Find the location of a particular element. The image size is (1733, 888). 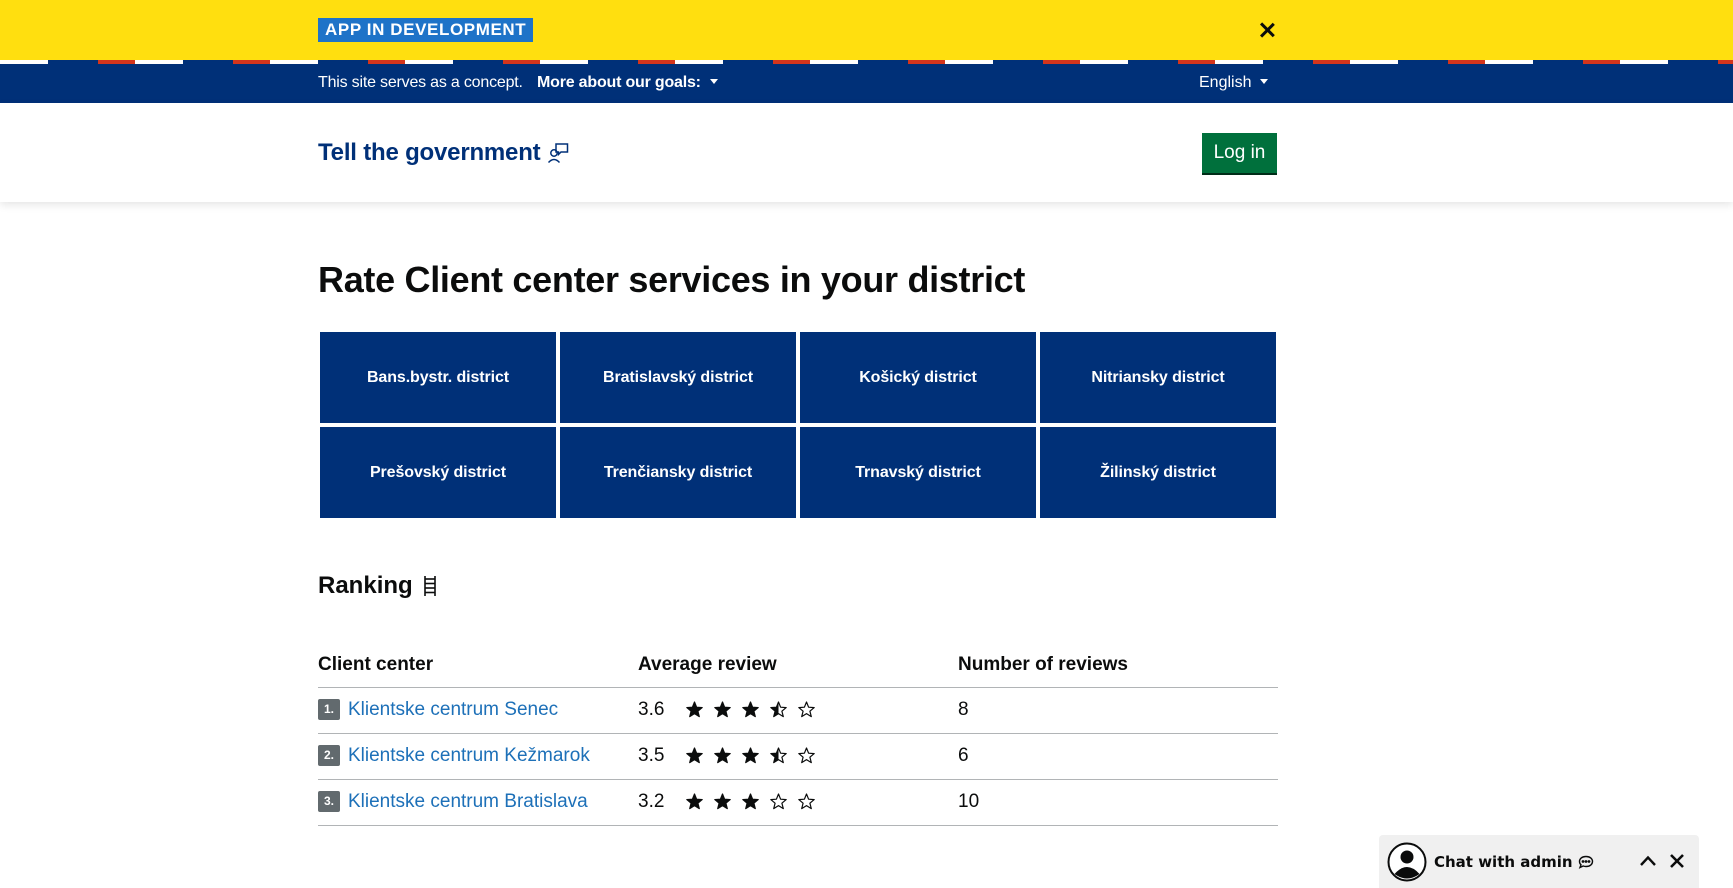

dev-badge: APP IN DEVELOPMENT is located at coordinates (426, 30).